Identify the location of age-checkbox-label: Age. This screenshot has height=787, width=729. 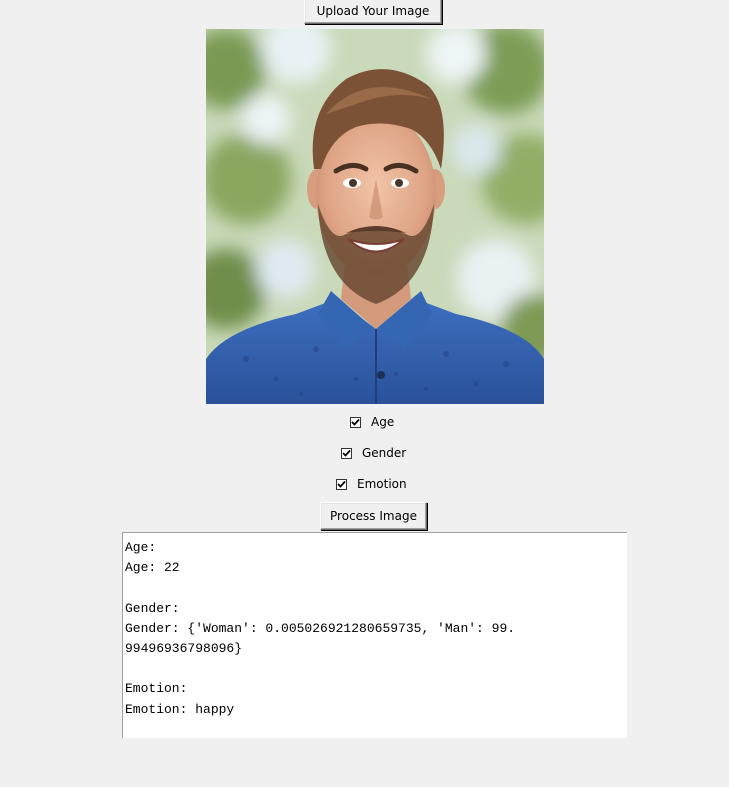
(383, 422).